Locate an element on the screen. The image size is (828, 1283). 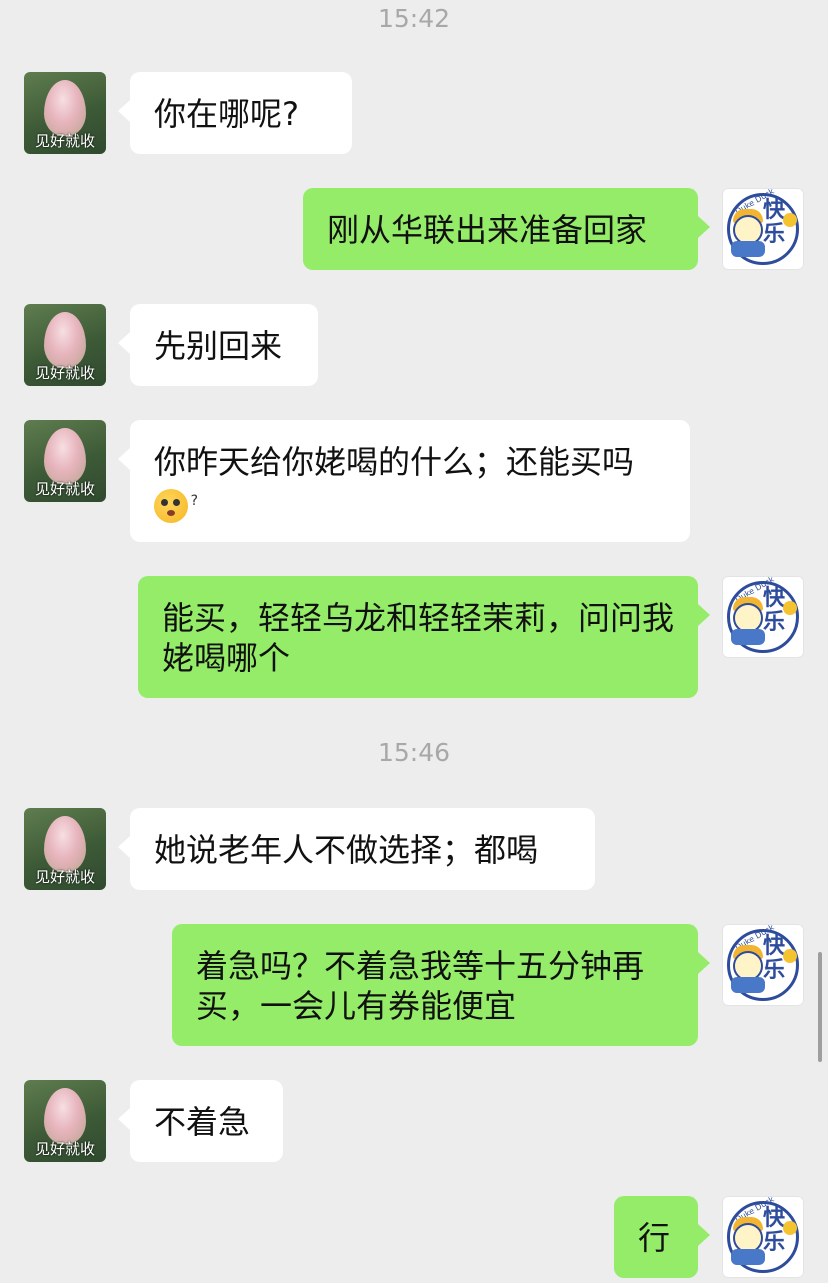
sent-message-bubble: 能买，轻轻乌龙和轻轻茉莉，问问我姥喝哪个 is located at coordinates (424, 637).